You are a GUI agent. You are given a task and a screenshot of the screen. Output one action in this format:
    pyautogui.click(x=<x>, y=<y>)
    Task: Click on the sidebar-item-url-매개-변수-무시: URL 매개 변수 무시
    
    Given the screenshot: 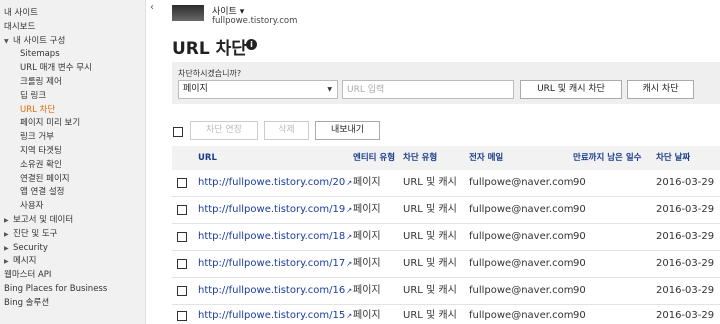 What is the action you would take?
    pyautogui.click(x=56, y=68)
    